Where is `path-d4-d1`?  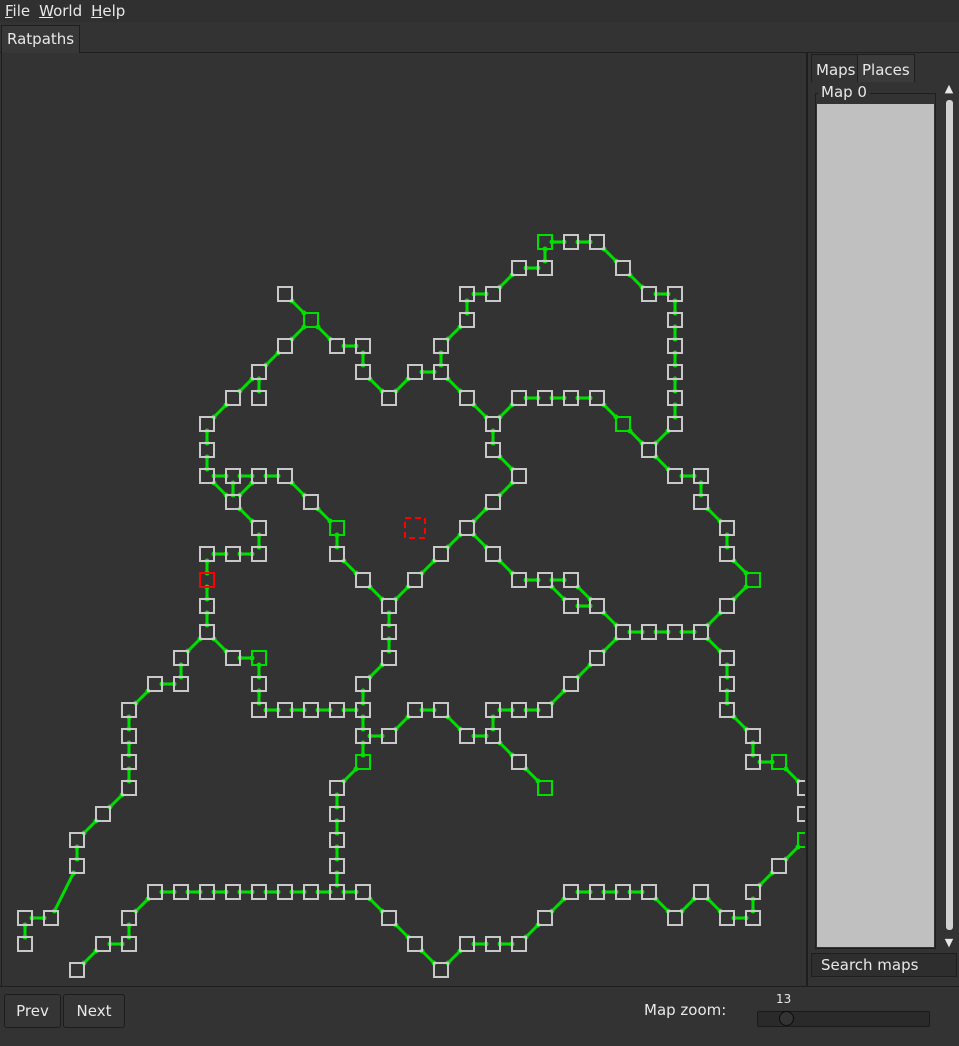 path-d4-d1 is located at coordinates (506, 489).